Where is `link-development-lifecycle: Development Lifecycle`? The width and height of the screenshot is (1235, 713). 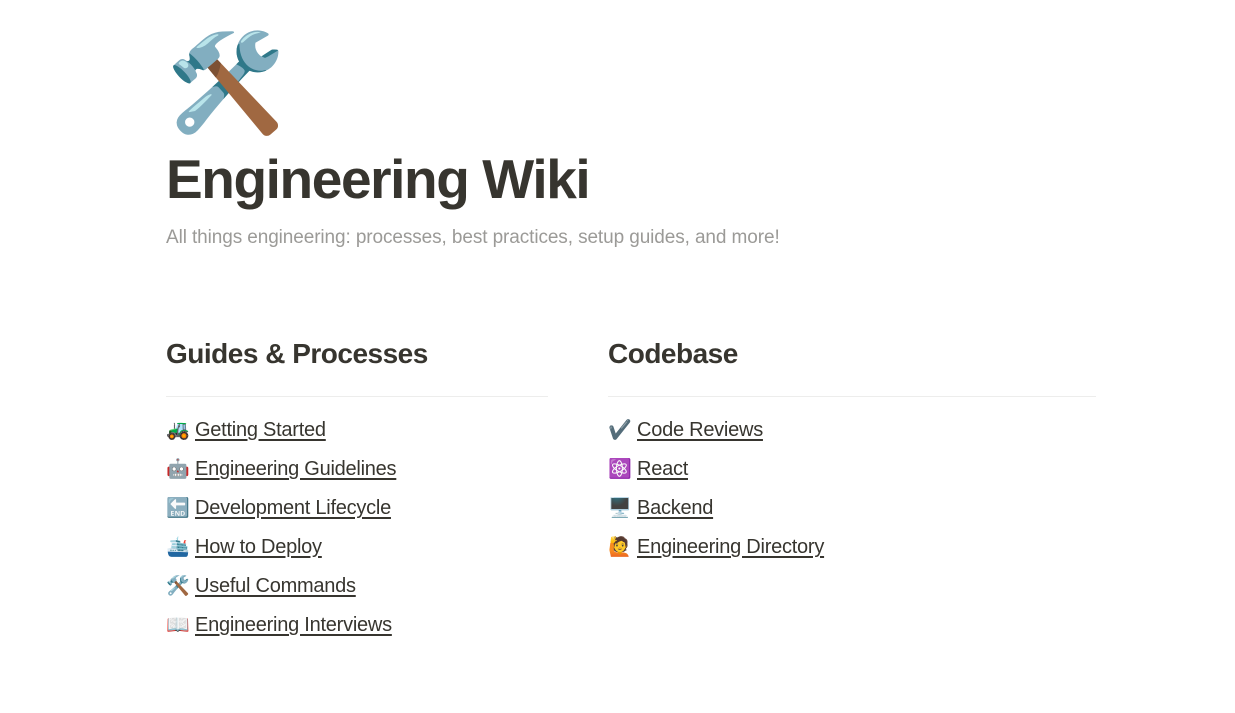
link-development-lifecycle: Development Lifecycle is located at coordinates (293, 508).